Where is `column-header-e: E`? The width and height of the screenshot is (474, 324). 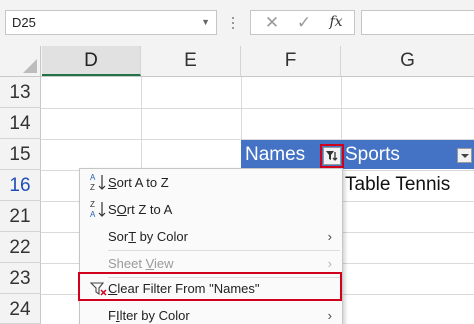
column-header-e: E is located at coordinates (191, 61).